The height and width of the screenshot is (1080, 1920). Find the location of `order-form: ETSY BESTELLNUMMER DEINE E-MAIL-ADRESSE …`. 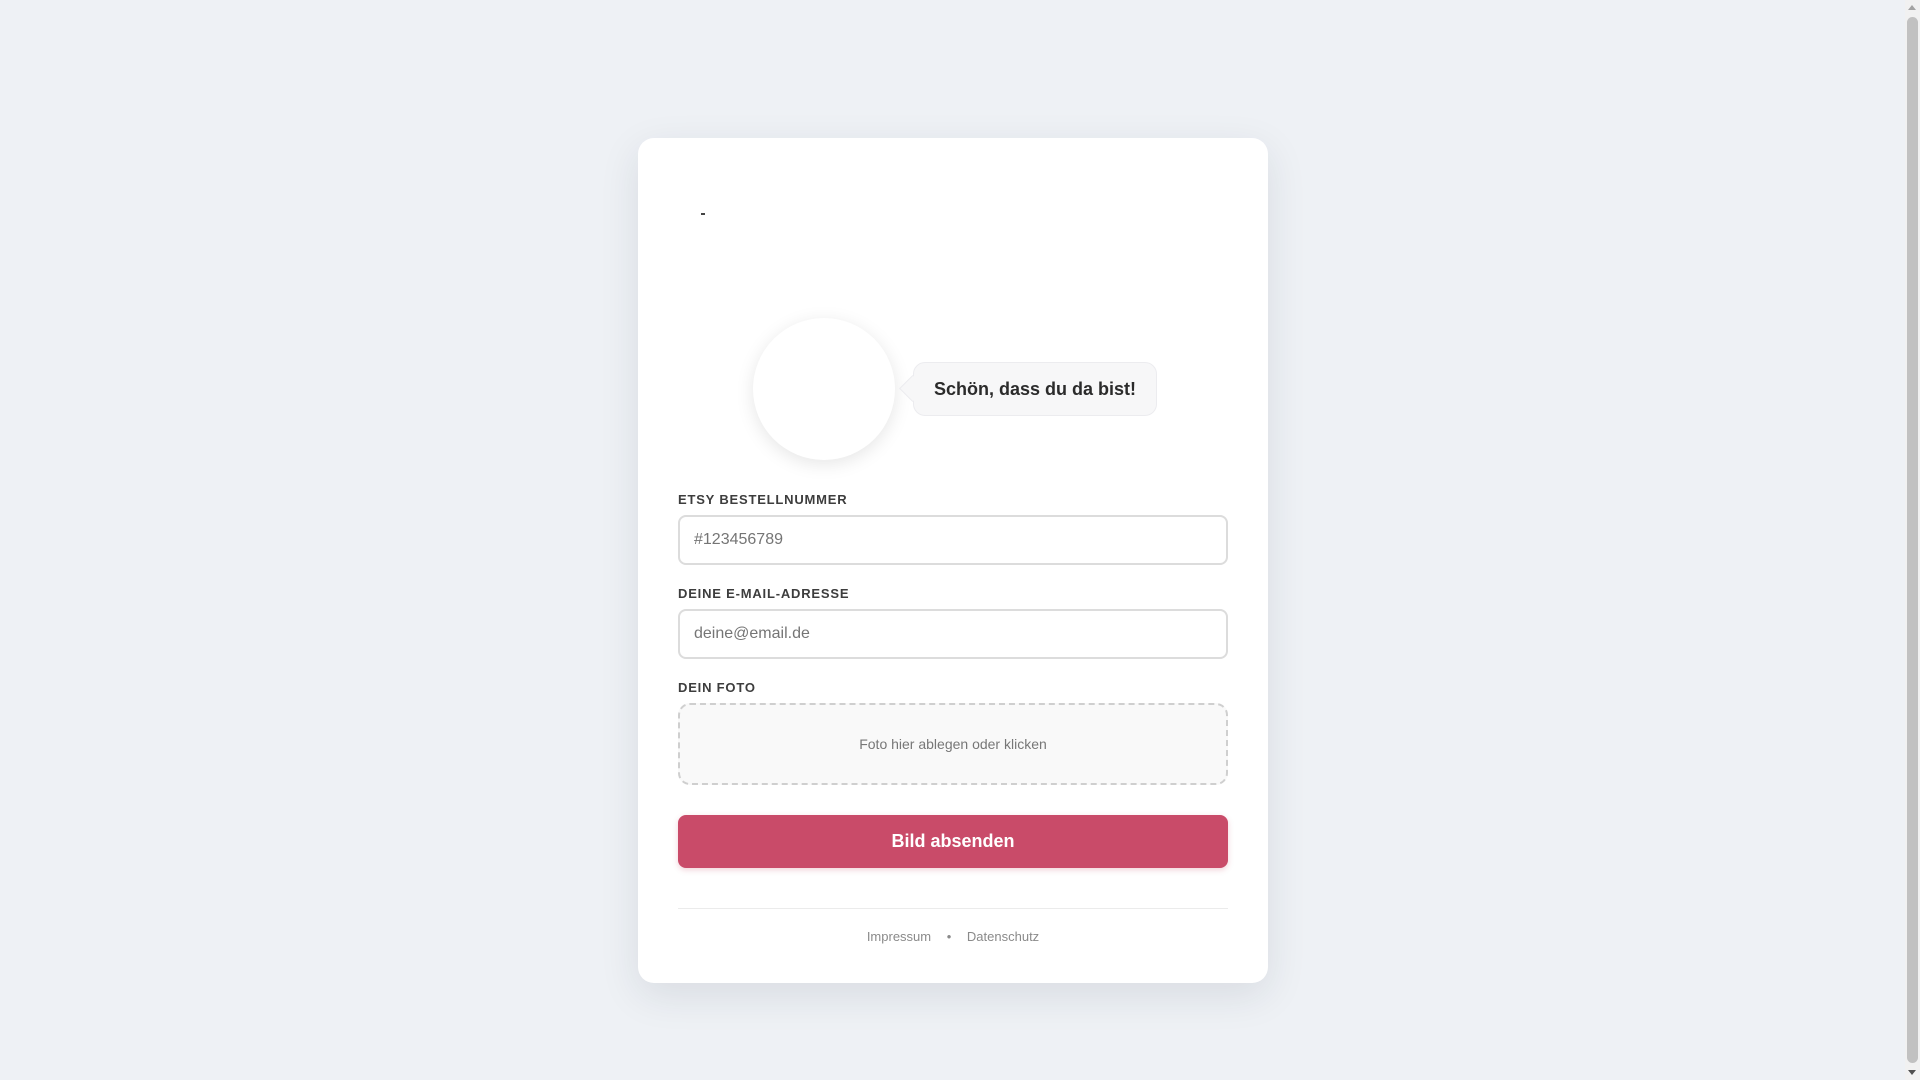

order-form: ETSY BESTELLNUMMER DEINE E-MAIL-ADRESSE … is located at coordinates (953, 718).